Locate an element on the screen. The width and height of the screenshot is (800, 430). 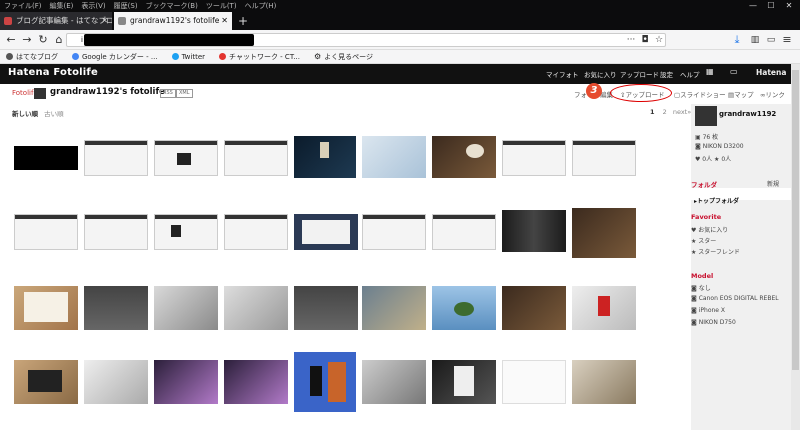
model-item: ◙ なし is located at coordinates (701, 287).